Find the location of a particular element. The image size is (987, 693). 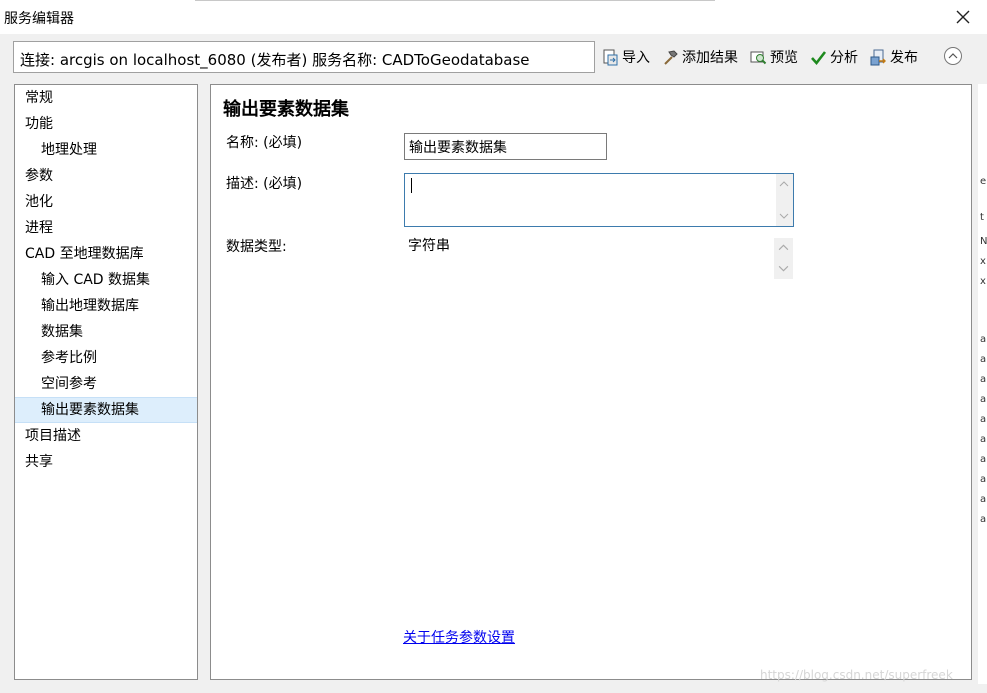

toolbar: 导入 添加结果 预览 分析 发布 is located at coordinates (766, 57).